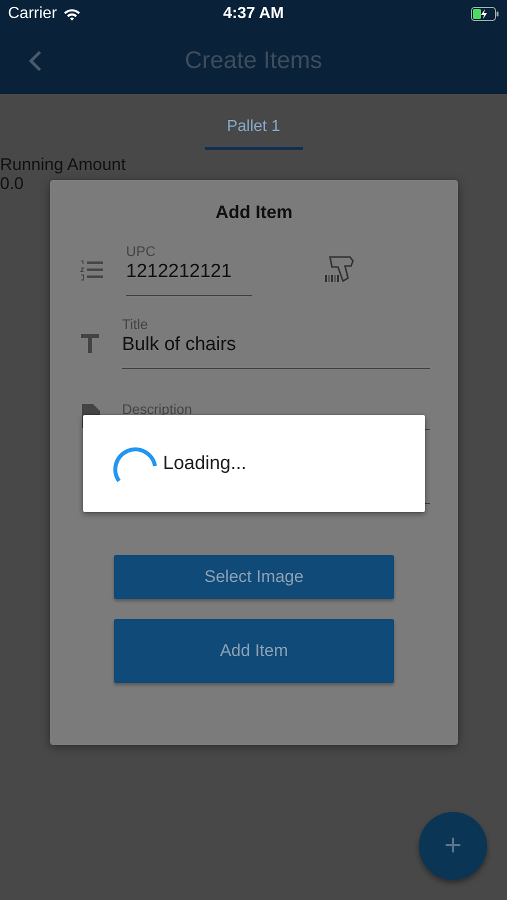 The image size is (507, 900). I want to click on numbered-list-icon, so click(92, 269).